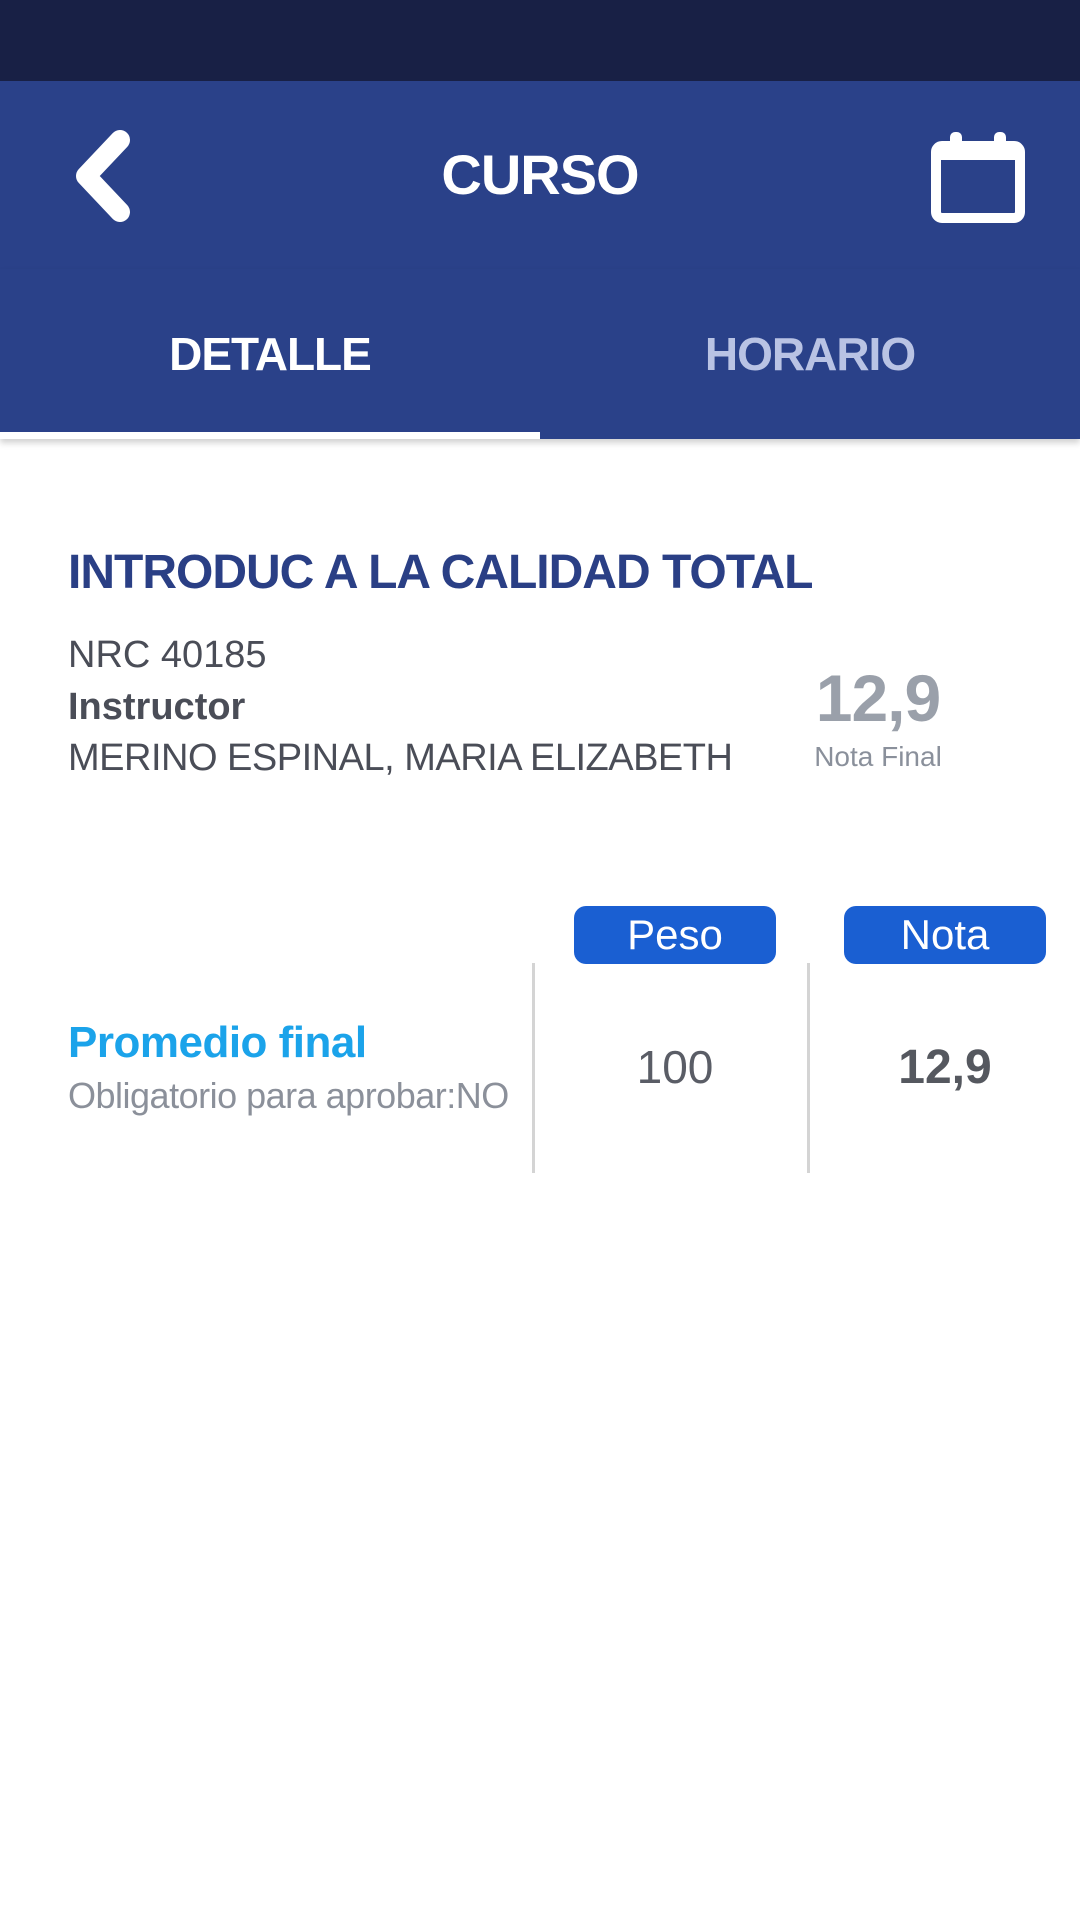 The width and height of the screenshot is (1080, 1920). What do you see at coordinates (540, 40) in the screenshot?
I see `status-bar` at bounding box center [540, 40].